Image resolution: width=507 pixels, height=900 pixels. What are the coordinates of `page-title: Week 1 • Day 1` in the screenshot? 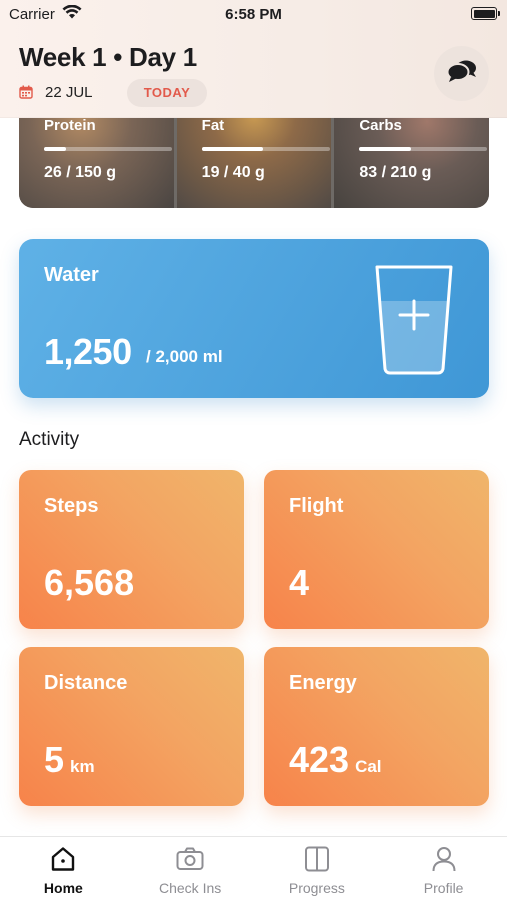 It's located at (108, 57).